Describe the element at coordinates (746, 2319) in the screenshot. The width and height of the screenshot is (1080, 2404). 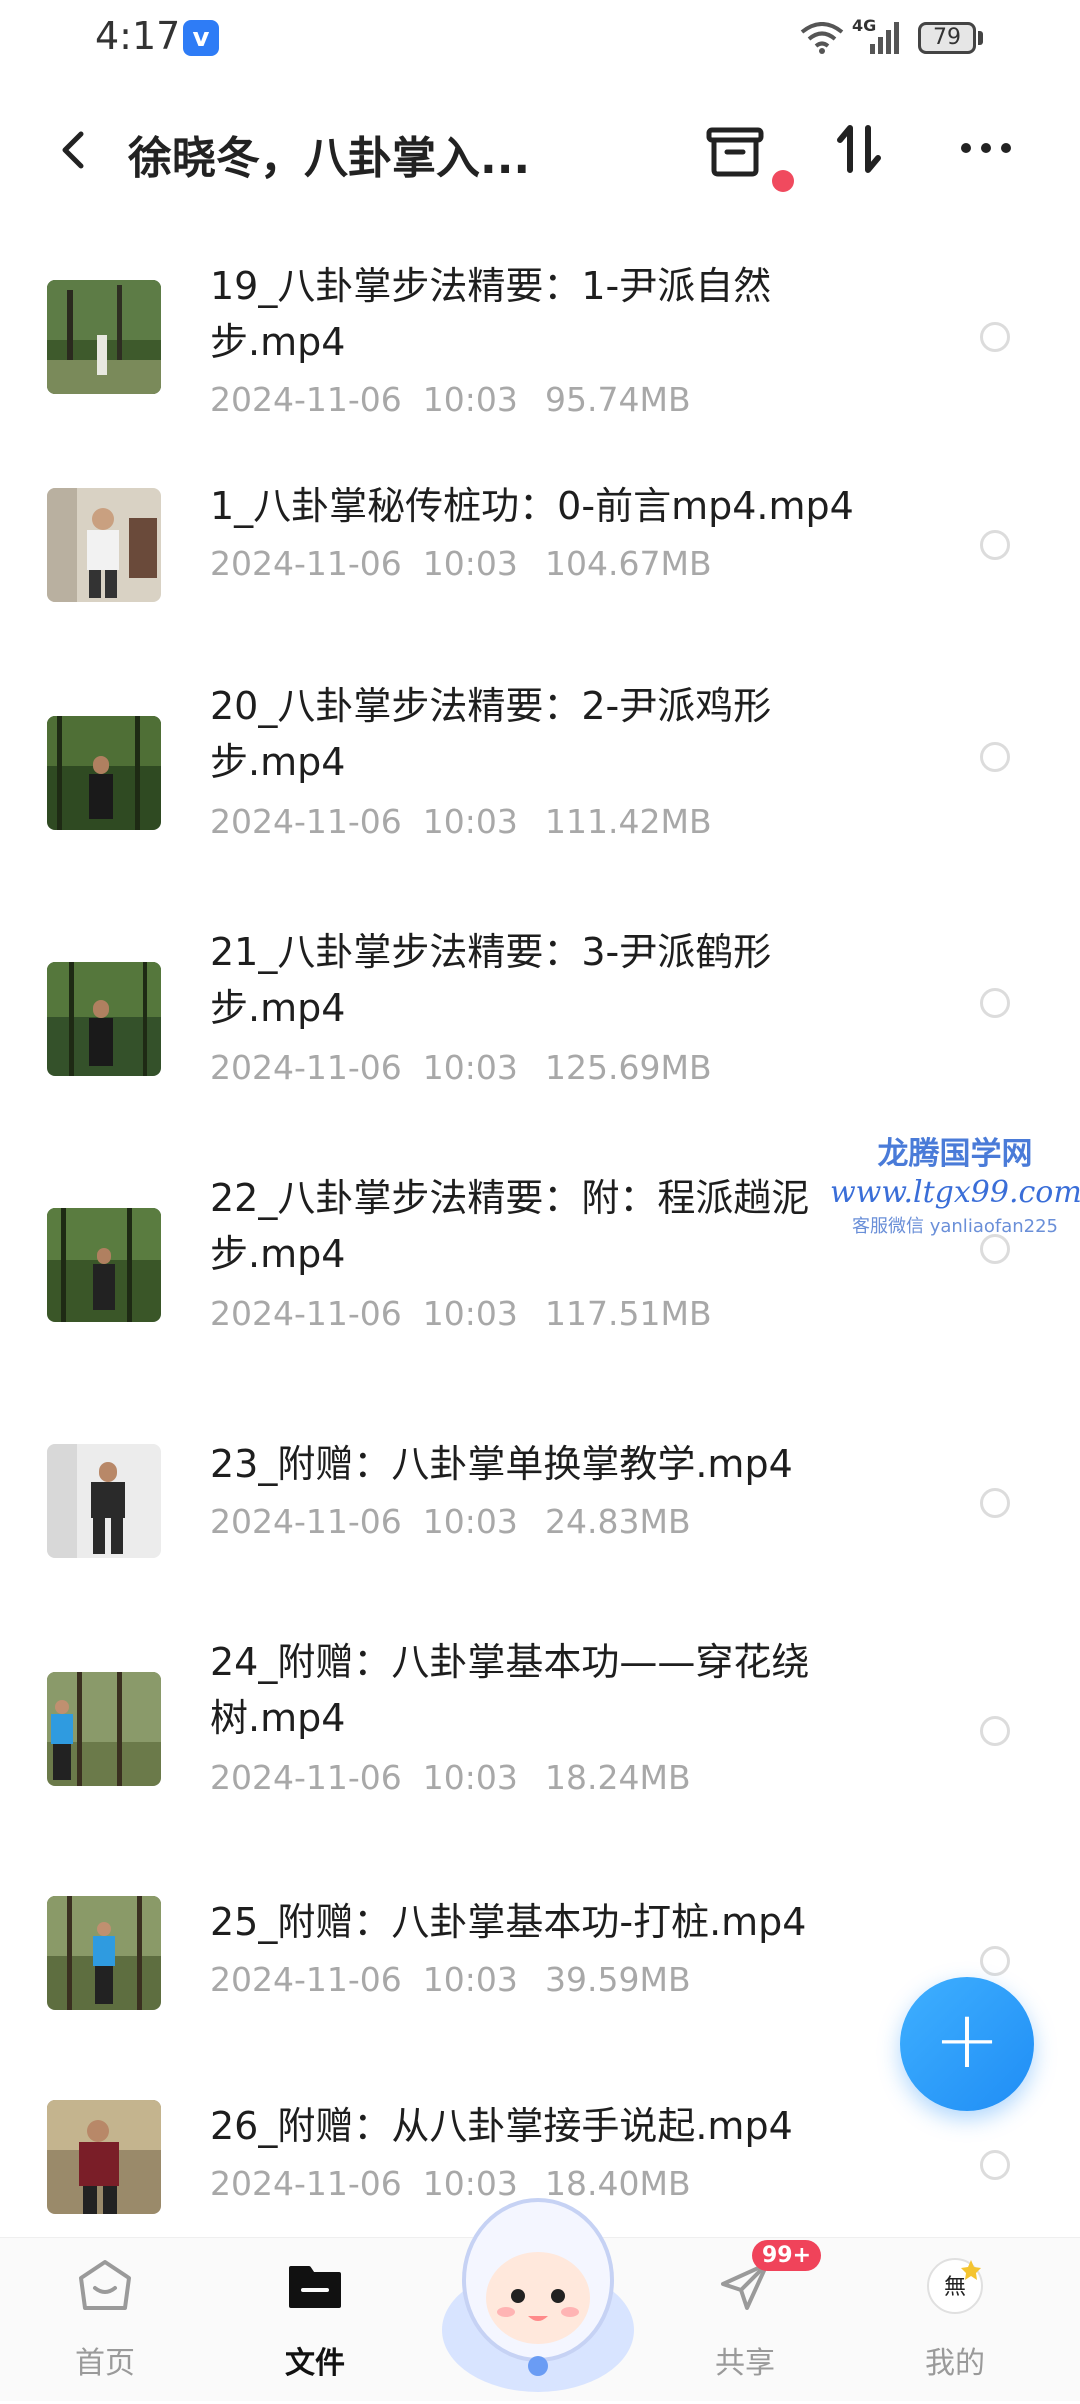
I see `nav-share: 99+ 共享` at that location.